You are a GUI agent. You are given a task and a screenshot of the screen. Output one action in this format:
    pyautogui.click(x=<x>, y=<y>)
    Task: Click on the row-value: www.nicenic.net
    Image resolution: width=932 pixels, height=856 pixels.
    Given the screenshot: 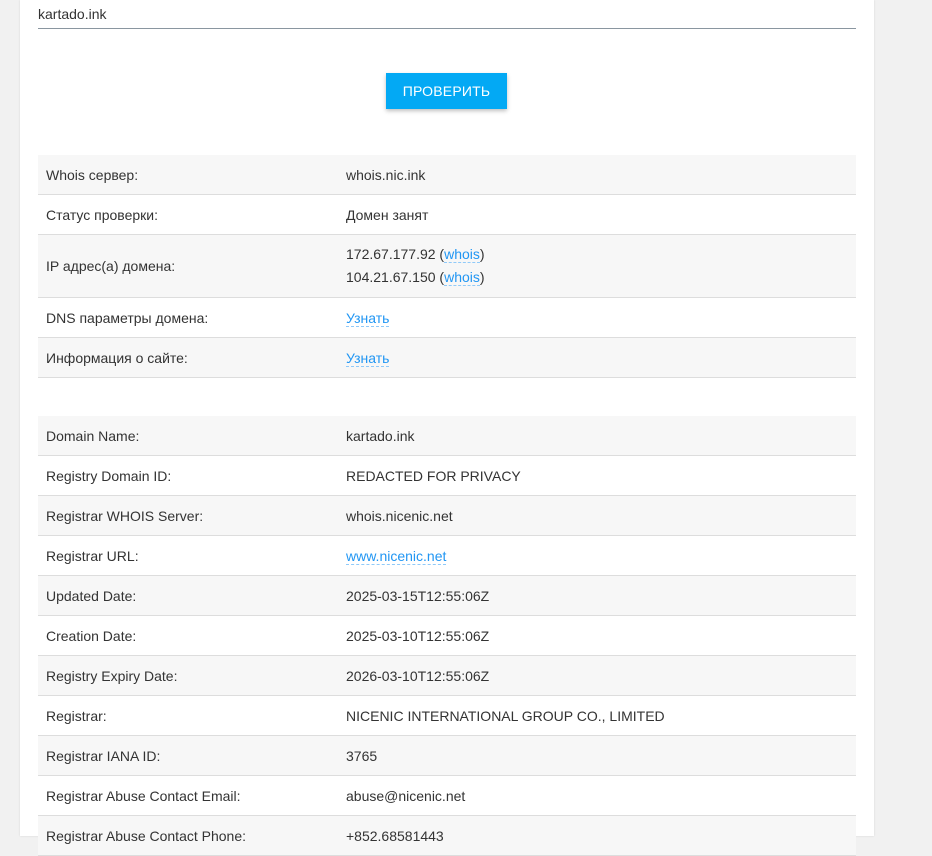 What is the action you would take?
    pyautogui.click(x=597, y=555)
    